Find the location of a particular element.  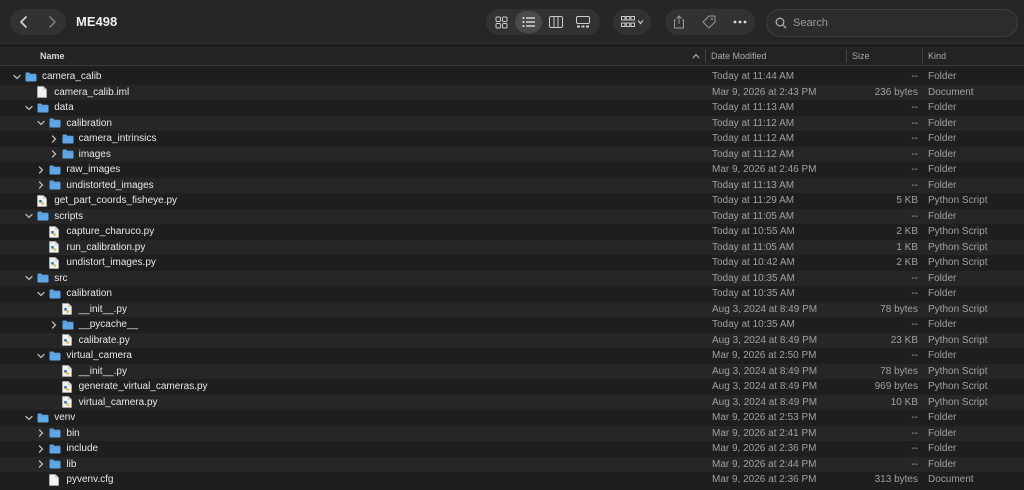

tag-icon is located at coordinates (709, 22).